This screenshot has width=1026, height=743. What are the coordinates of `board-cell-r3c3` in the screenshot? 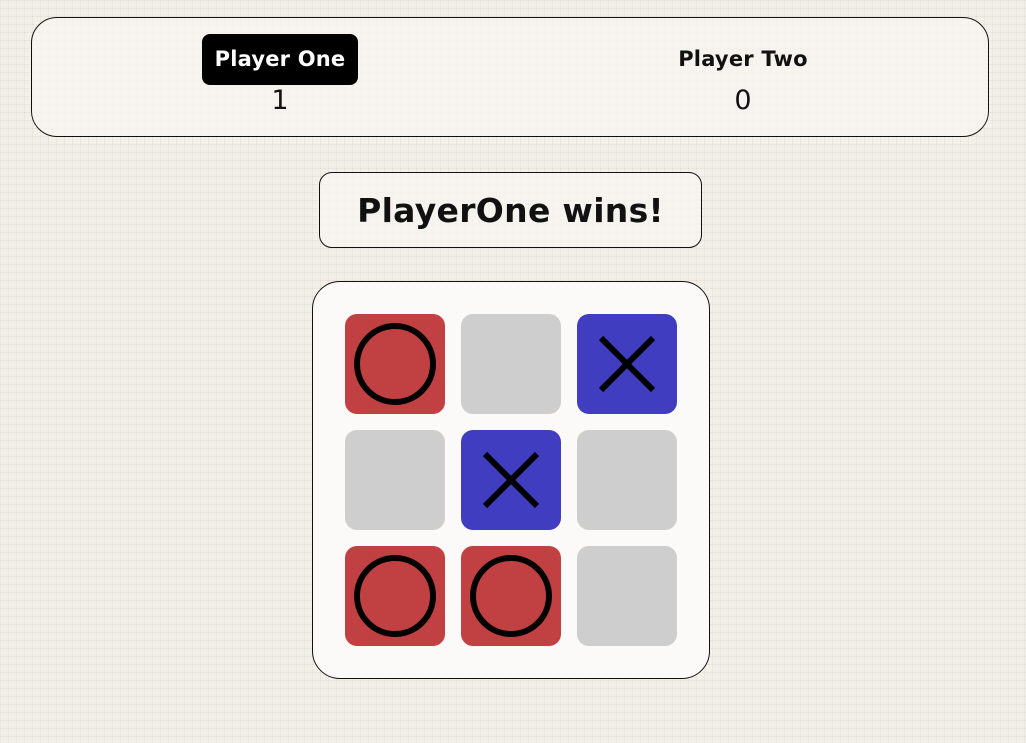 It's located at (627, 596).